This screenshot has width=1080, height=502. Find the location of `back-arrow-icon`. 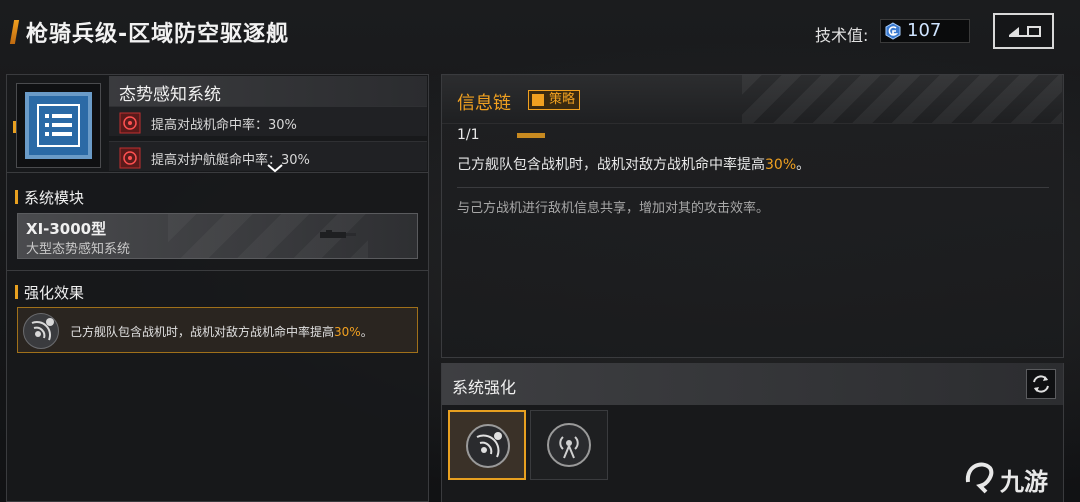

back-arrow-icon is located at coordinates (1025, 31).